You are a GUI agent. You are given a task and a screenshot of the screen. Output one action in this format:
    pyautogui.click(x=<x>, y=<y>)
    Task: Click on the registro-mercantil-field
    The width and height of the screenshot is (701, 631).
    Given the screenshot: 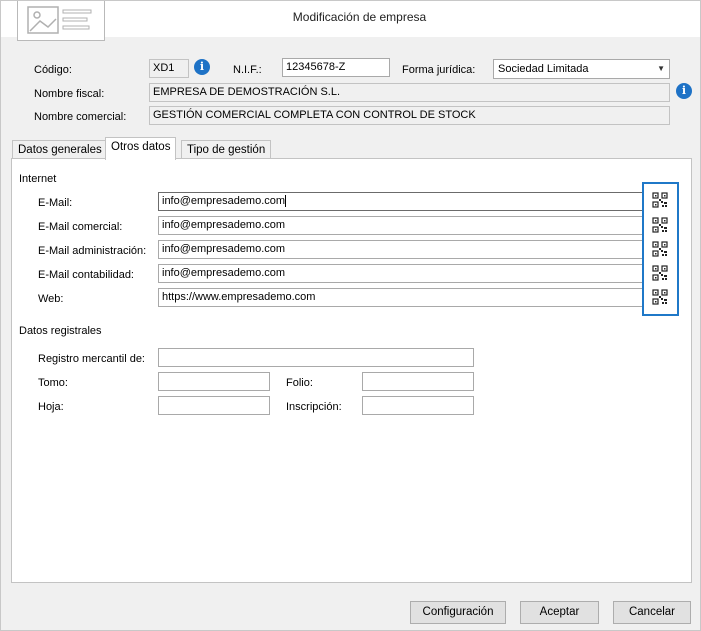 What is the action you would take?
    pyautogui.click(x=316, y=357)
    